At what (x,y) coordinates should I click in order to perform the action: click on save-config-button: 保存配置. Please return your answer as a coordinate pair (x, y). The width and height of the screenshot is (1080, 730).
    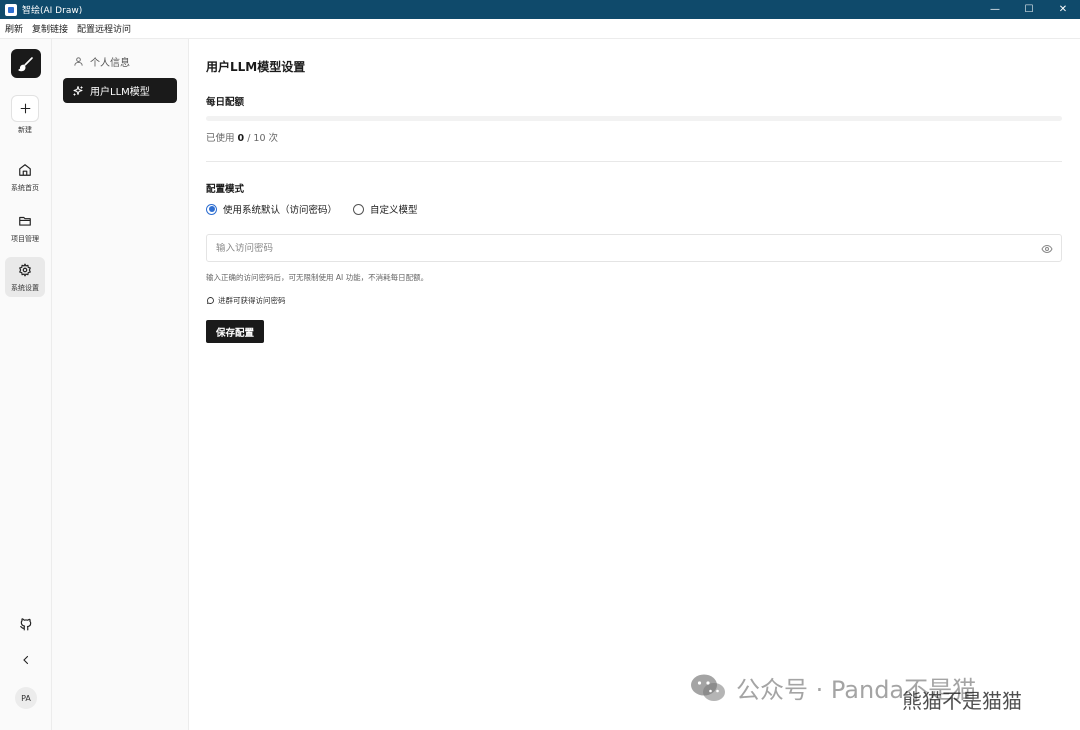
    Looking at the image, I should click on (235, 331).